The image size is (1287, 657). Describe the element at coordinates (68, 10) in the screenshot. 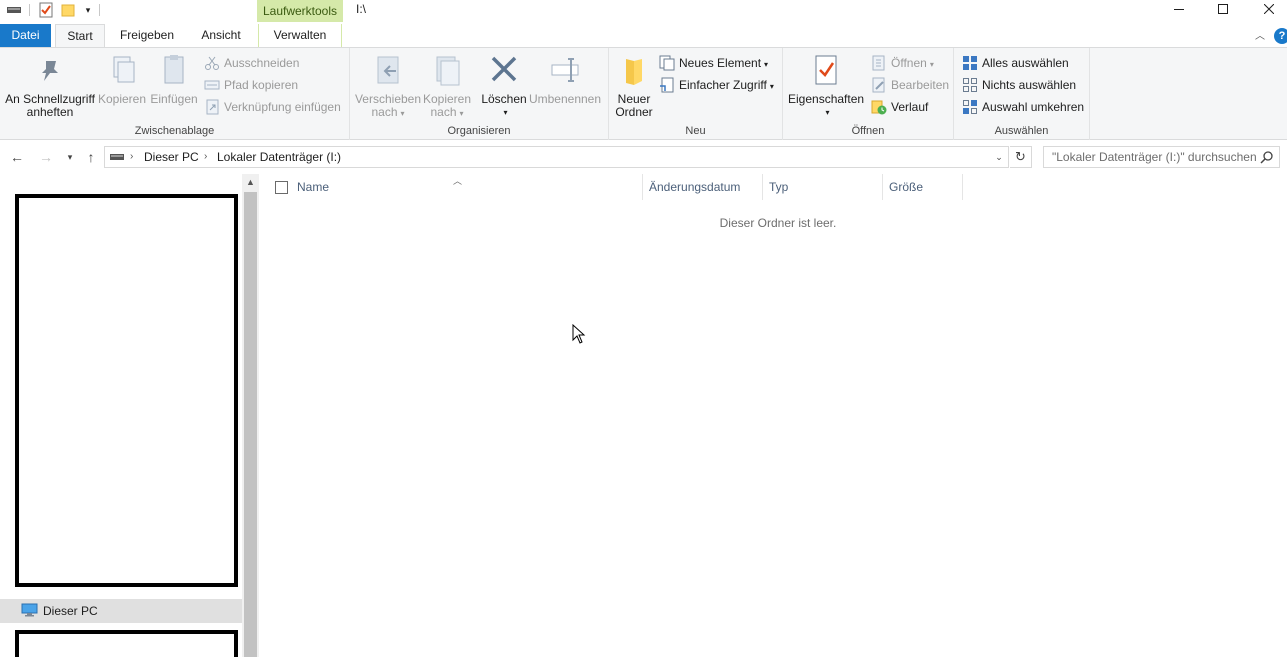

I see `new-folder-icon` at that location.